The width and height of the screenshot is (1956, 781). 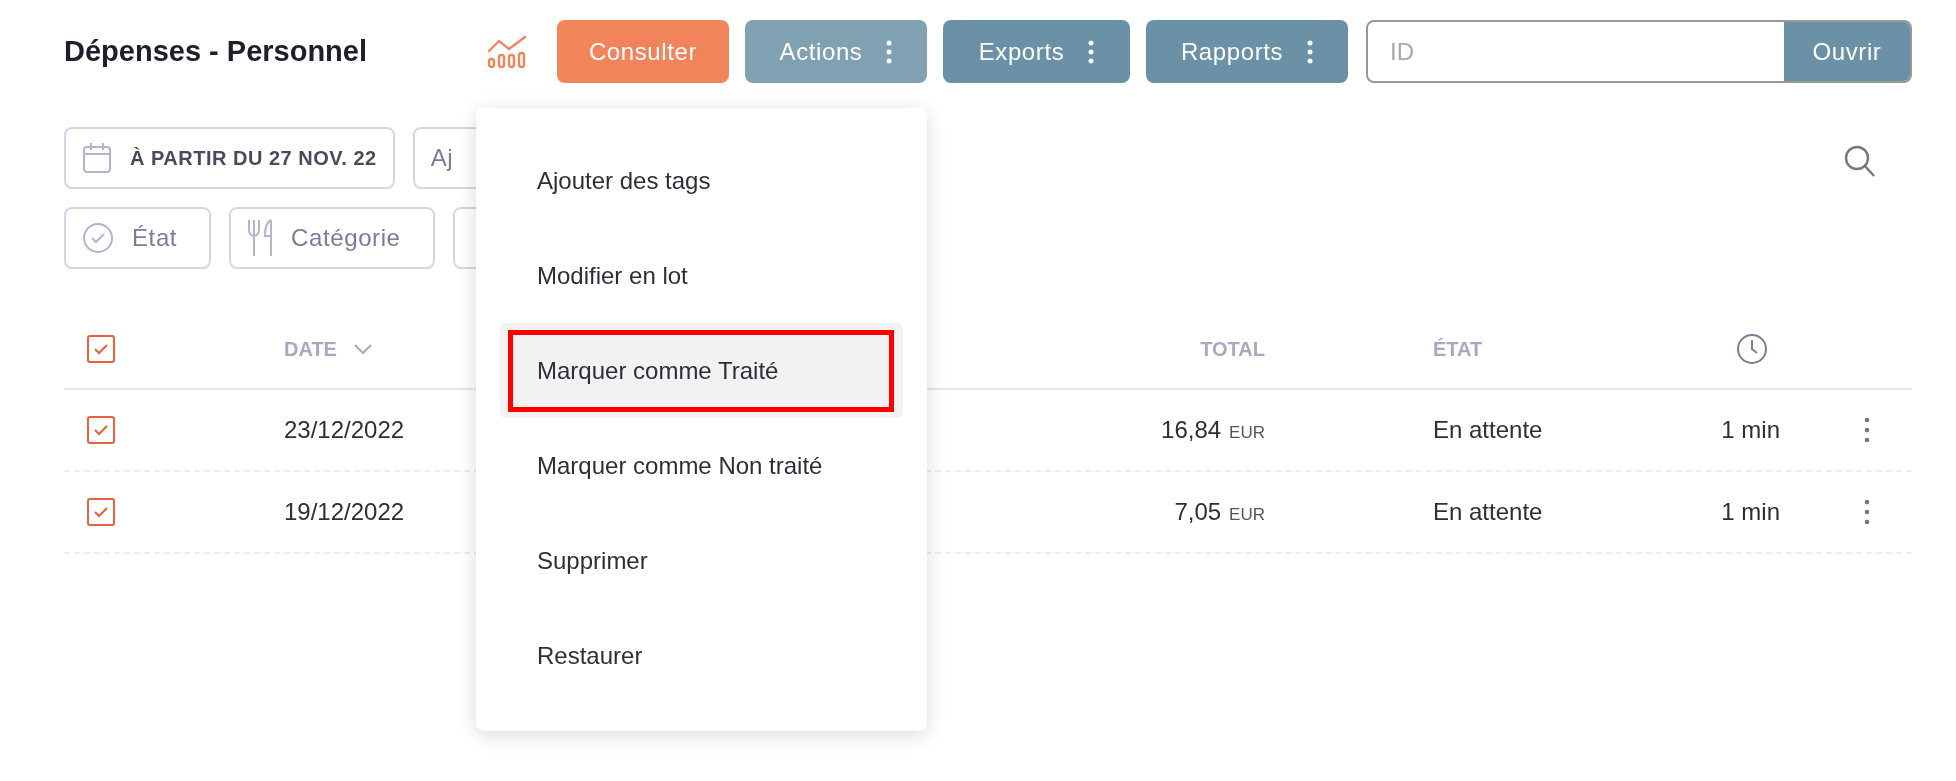 I want to click on clock-icon, so click(x=1752, y=348).